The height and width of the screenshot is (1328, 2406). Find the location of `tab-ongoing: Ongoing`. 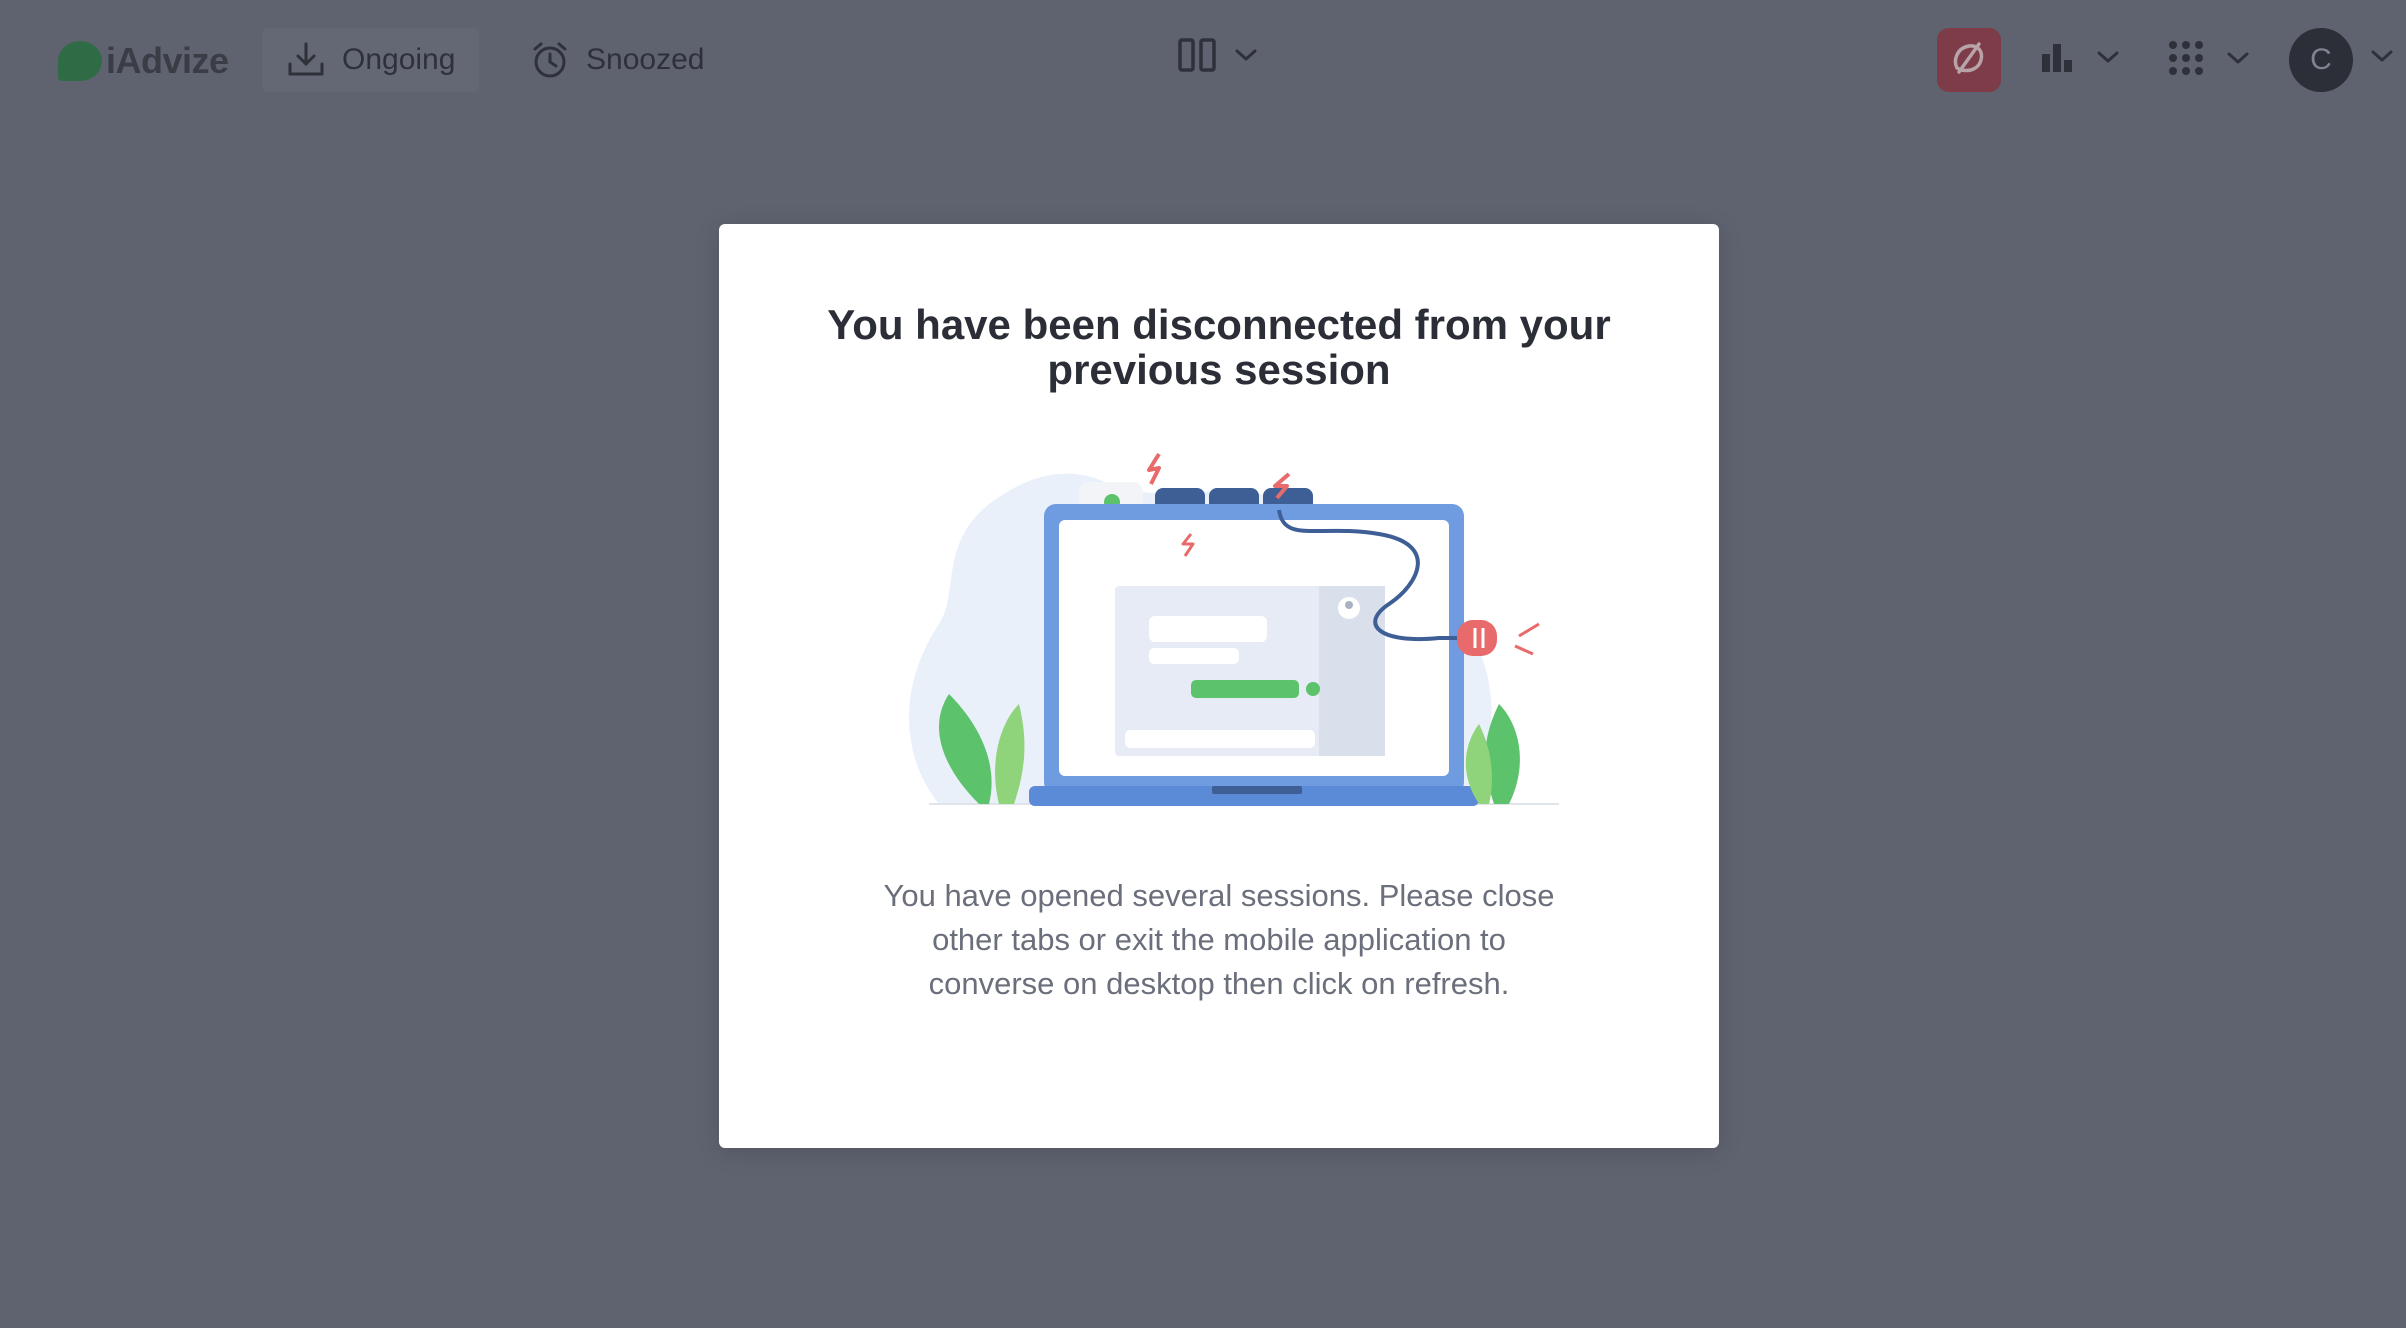

tab-ongoing: Ongoing is located at coordinates (371, 60).